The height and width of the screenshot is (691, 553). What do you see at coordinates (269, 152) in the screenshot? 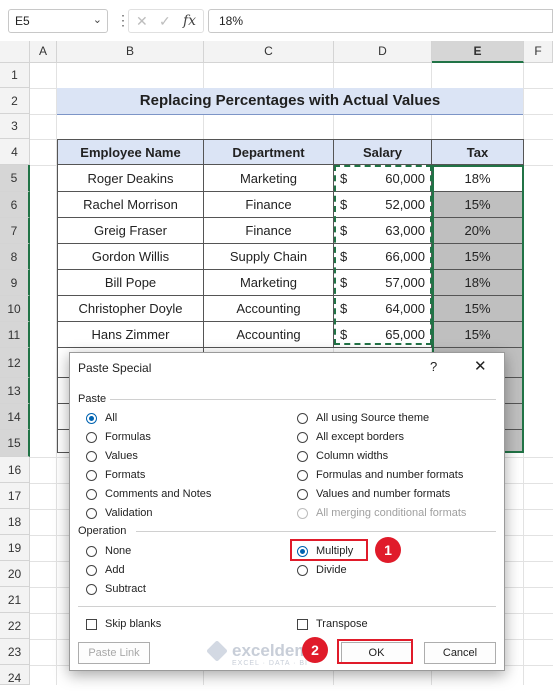
I see `header-department: Department` at bounding box center [269, 152].